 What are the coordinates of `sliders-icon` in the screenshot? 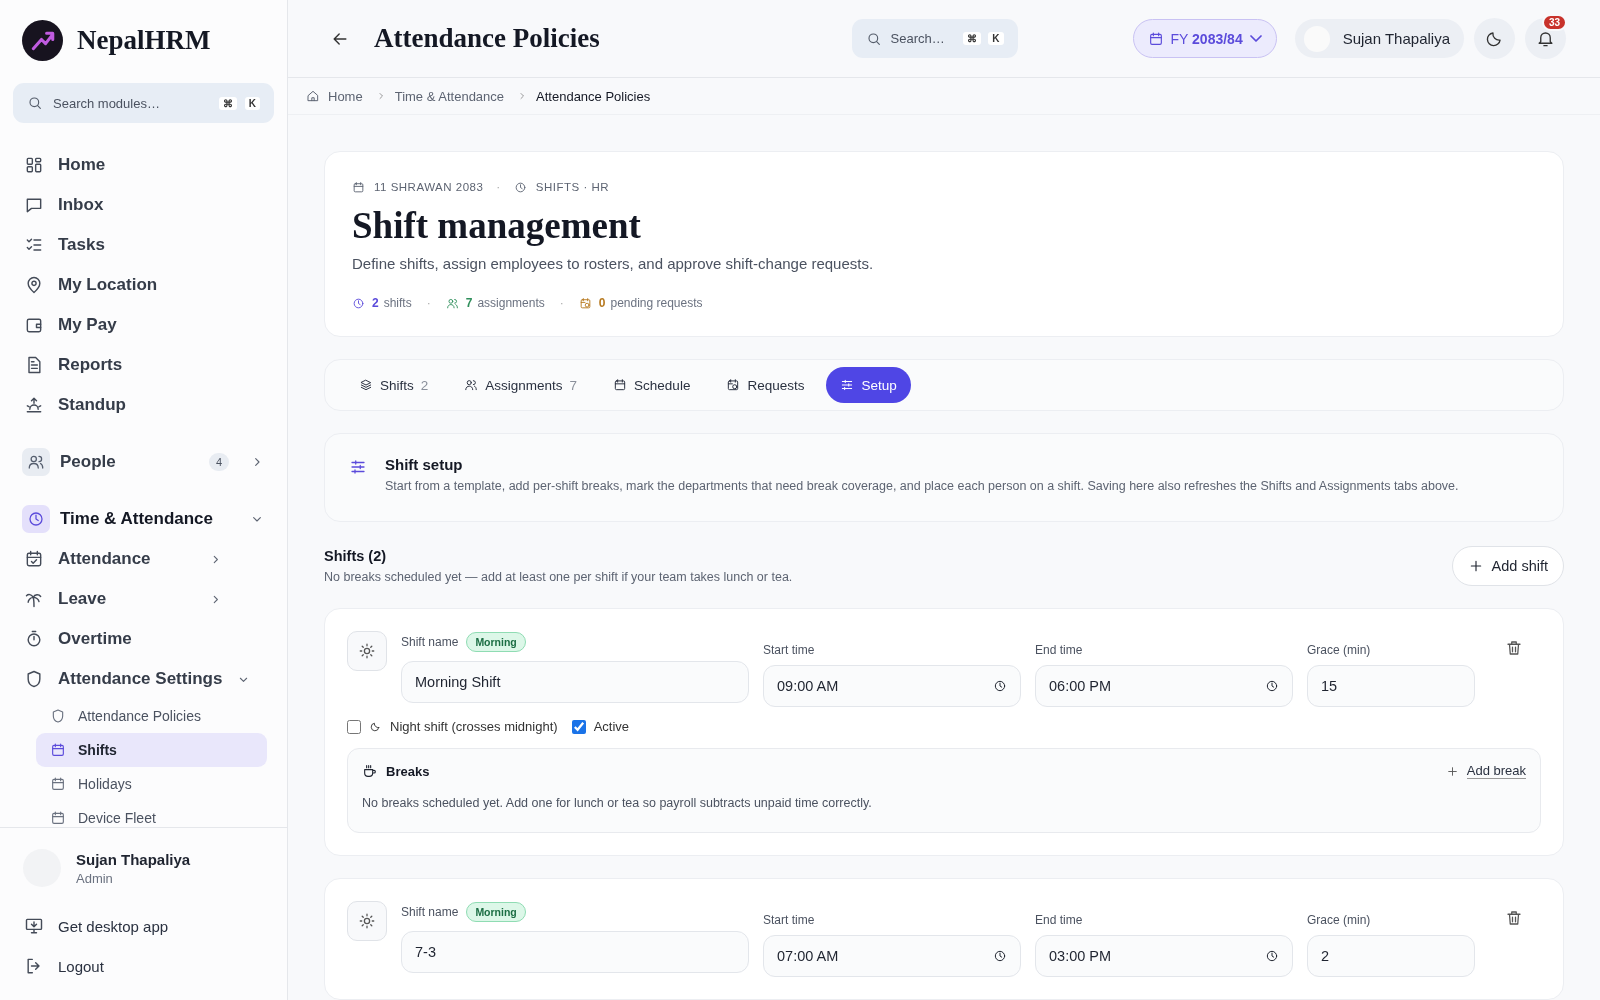 It's located at (847, 385).